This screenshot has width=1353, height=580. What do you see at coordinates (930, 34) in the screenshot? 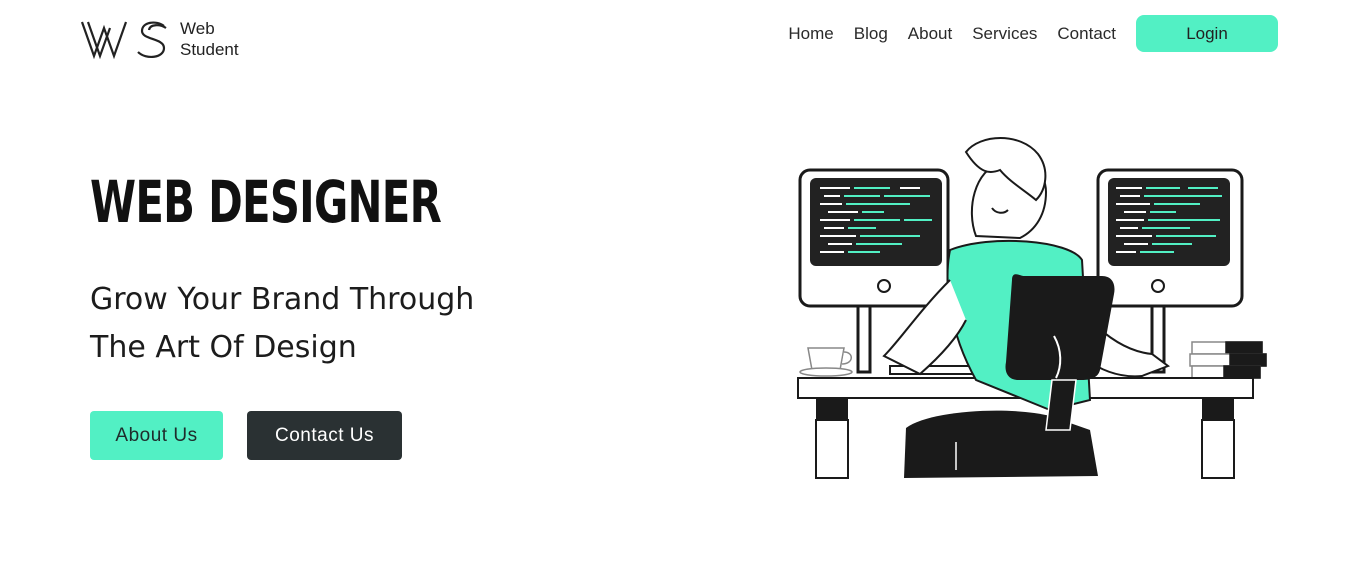
I see `nav-about: About` at bounding box center [930, 34].